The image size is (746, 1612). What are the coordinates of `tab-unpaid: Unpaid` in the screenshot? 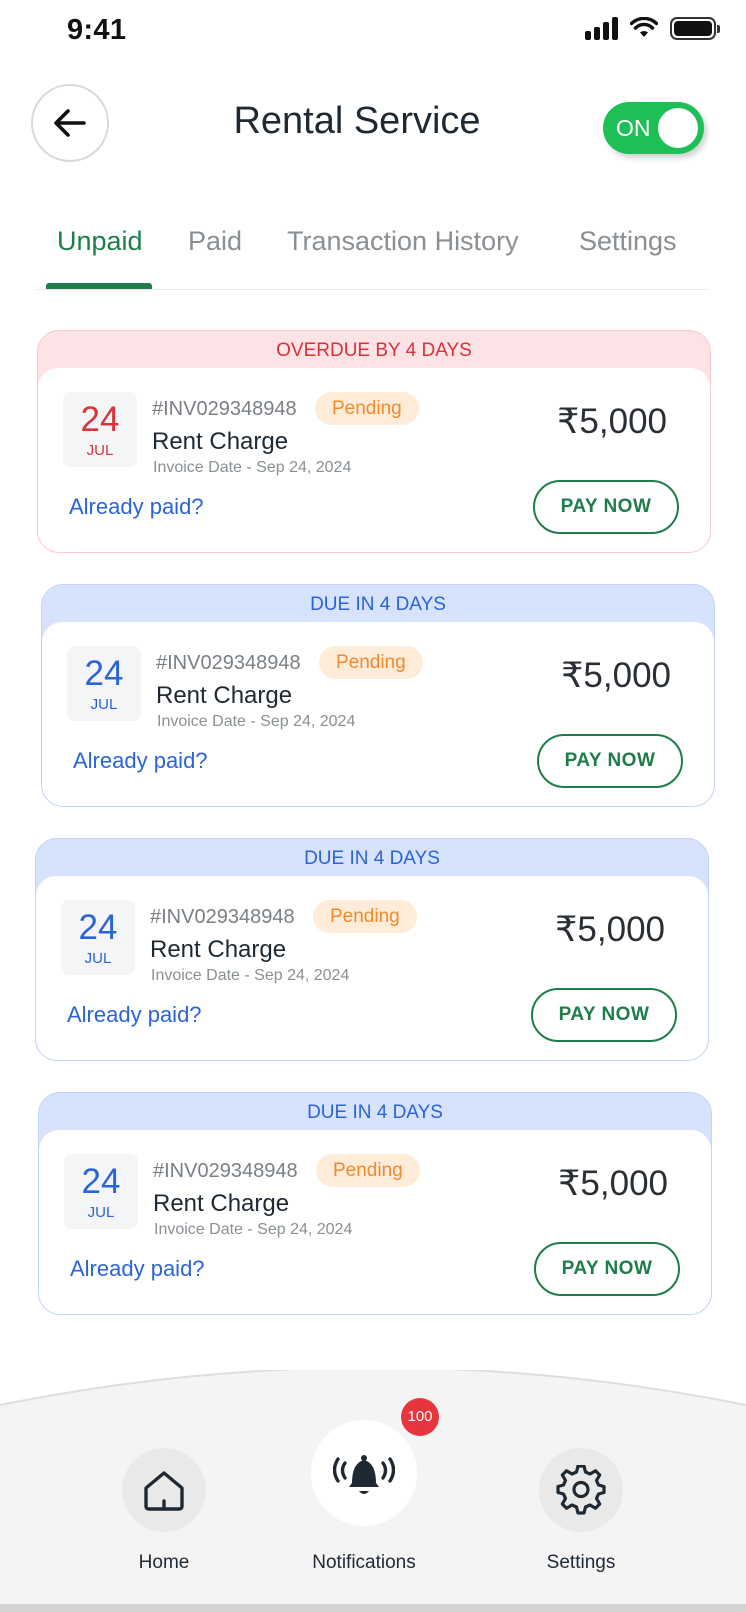 It's located at (100, 241).